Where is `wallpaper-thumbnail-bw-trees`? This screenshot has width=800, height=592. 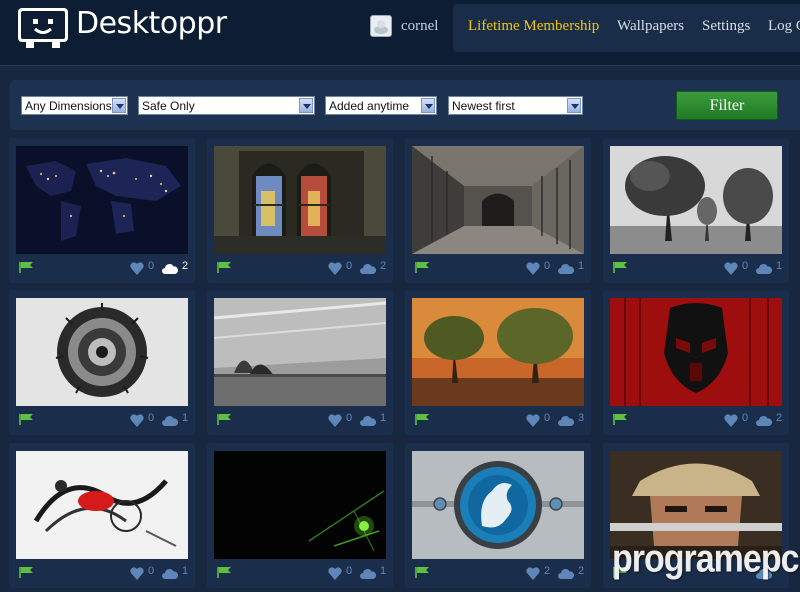 wallpaper-thumbnail-bw-trees is located at coordinates (696, 200).